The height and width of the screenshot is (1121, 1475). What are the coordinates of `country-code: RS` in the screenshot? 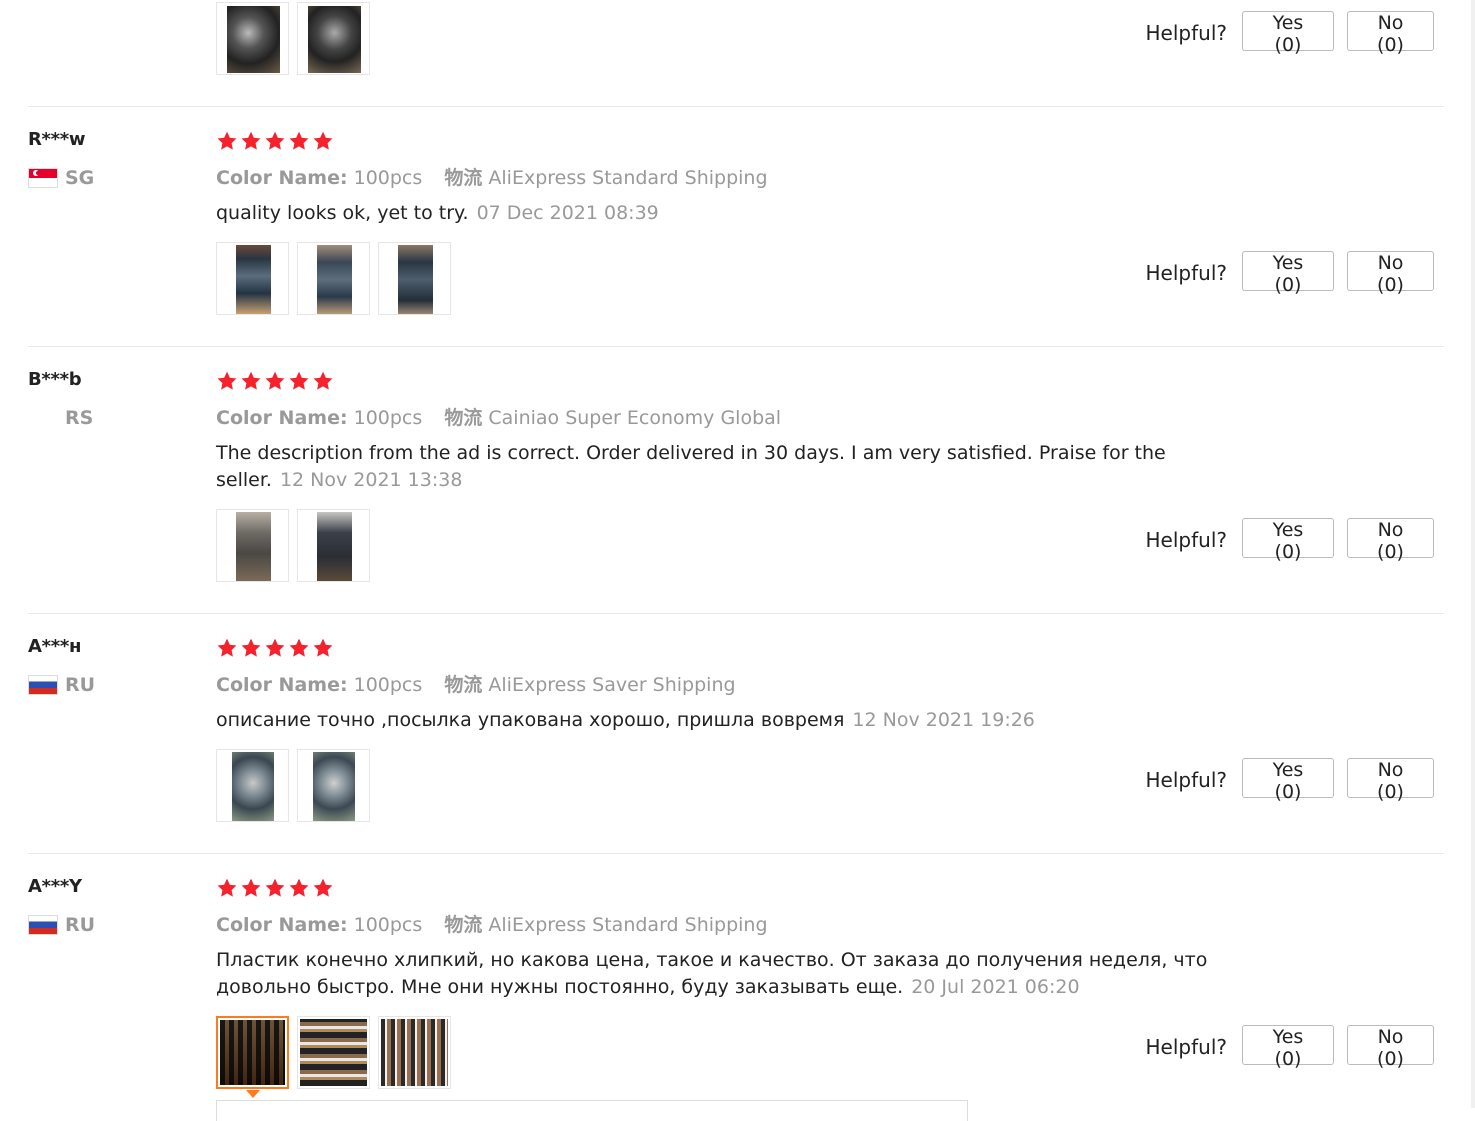 It's located at (79, 418).